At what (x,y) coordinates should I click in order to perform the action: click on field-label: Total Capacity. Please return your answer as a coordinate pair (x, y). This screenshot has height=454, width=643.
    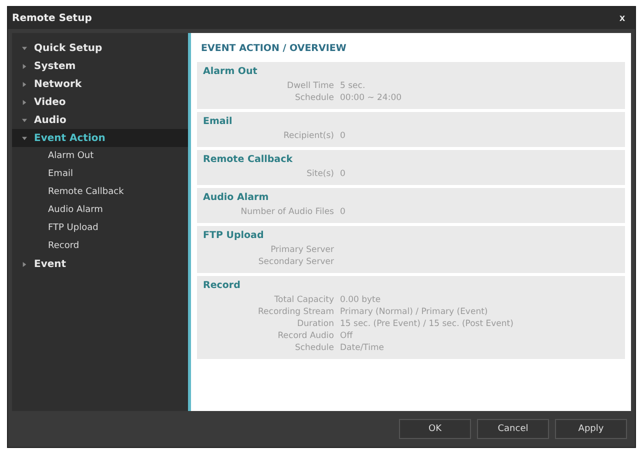
    Looking at the image, I should click on (304, 300).